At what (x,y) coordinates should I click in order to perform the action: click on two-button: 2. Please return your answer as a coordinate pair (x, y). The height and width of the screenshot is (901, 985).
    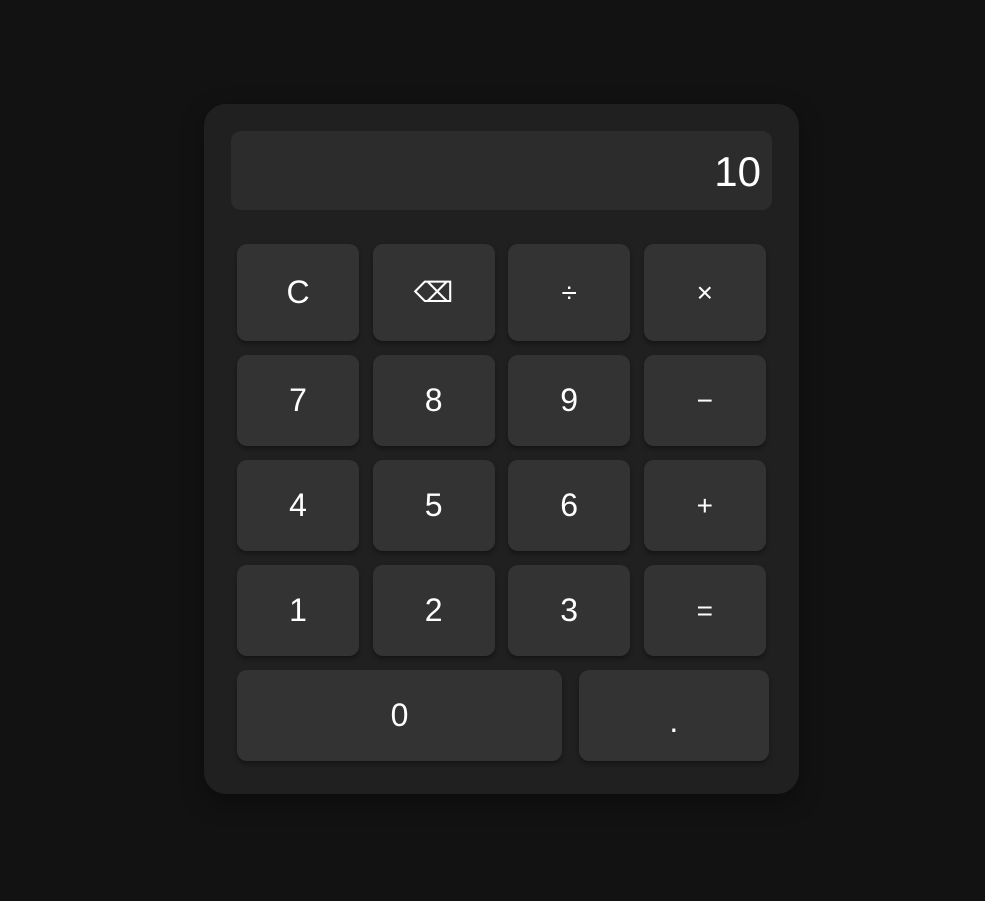
    Looking at the image, I should click on (433, 610).